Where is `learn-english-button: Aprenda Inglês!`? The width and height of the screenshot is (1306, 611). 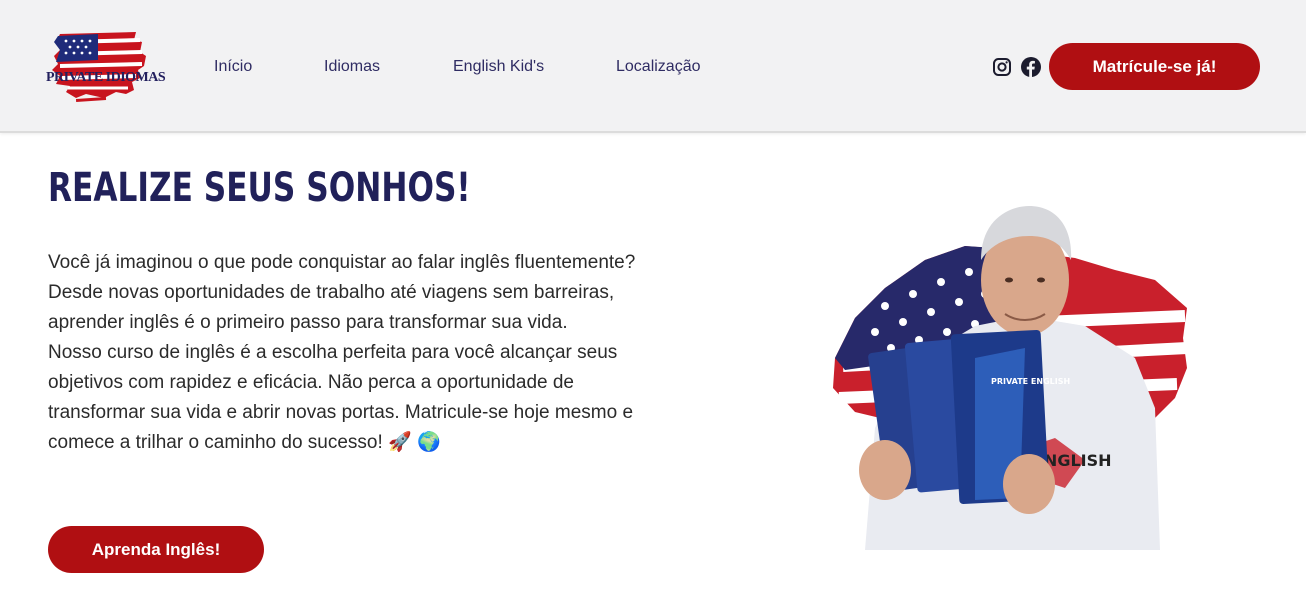
learn-english-button: Aprenda Inglês! is located at coordinates (156, 549).